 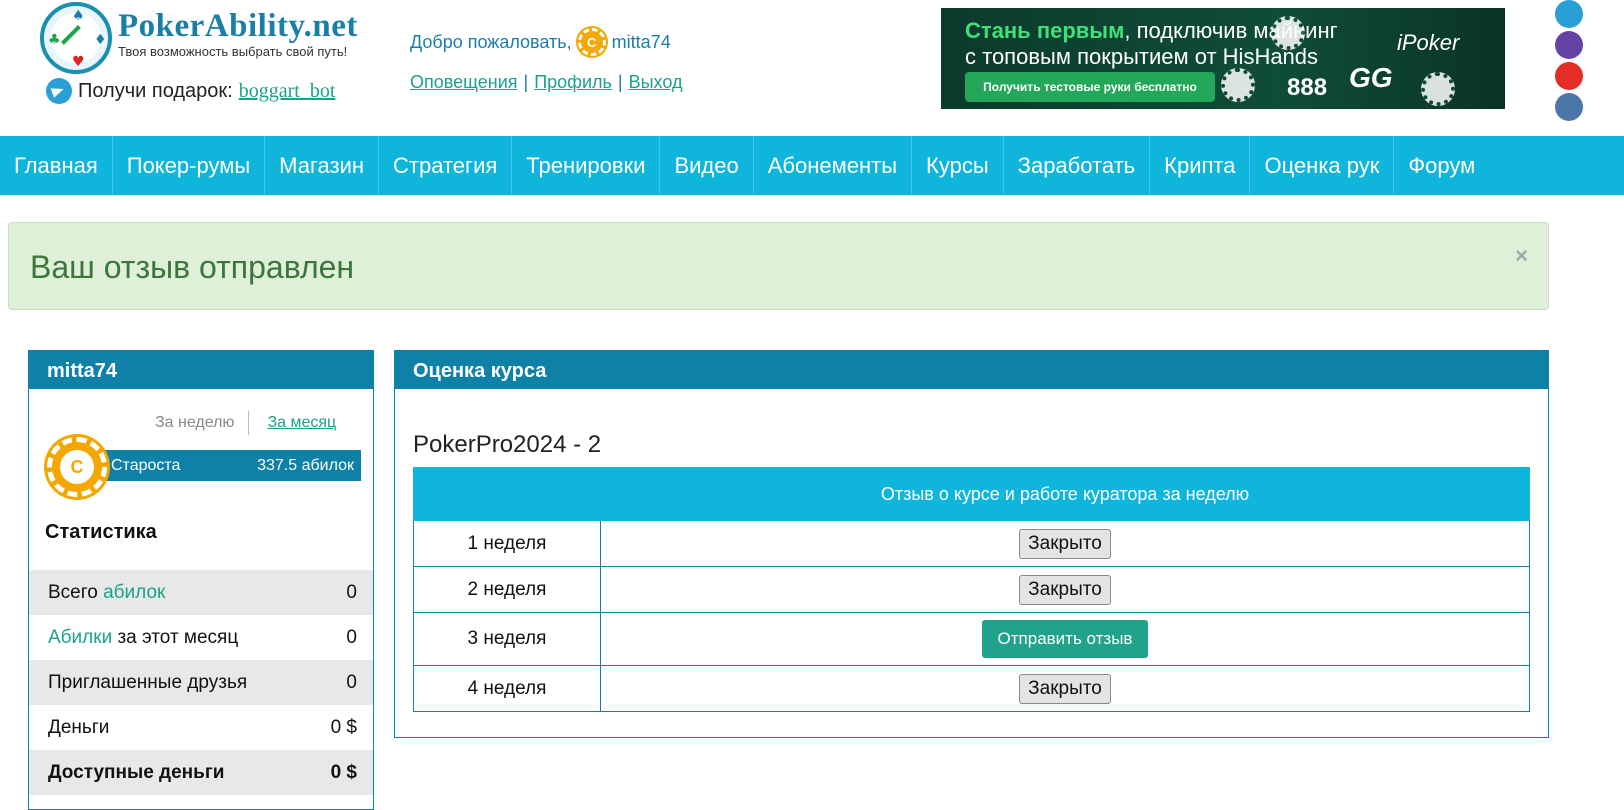 I want to click on gift-label: Получи подарок:, so click(x=155, y=90).